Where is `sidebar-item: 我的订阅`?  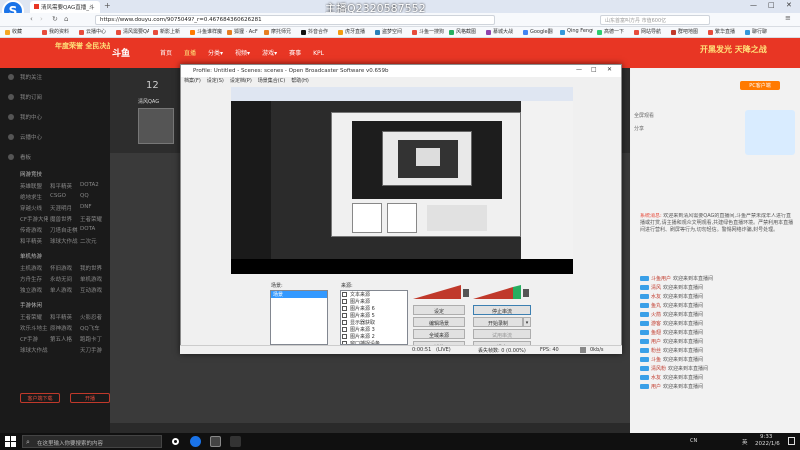
sidebar-item: 我的订阅 is located at coordinates (31, 97).